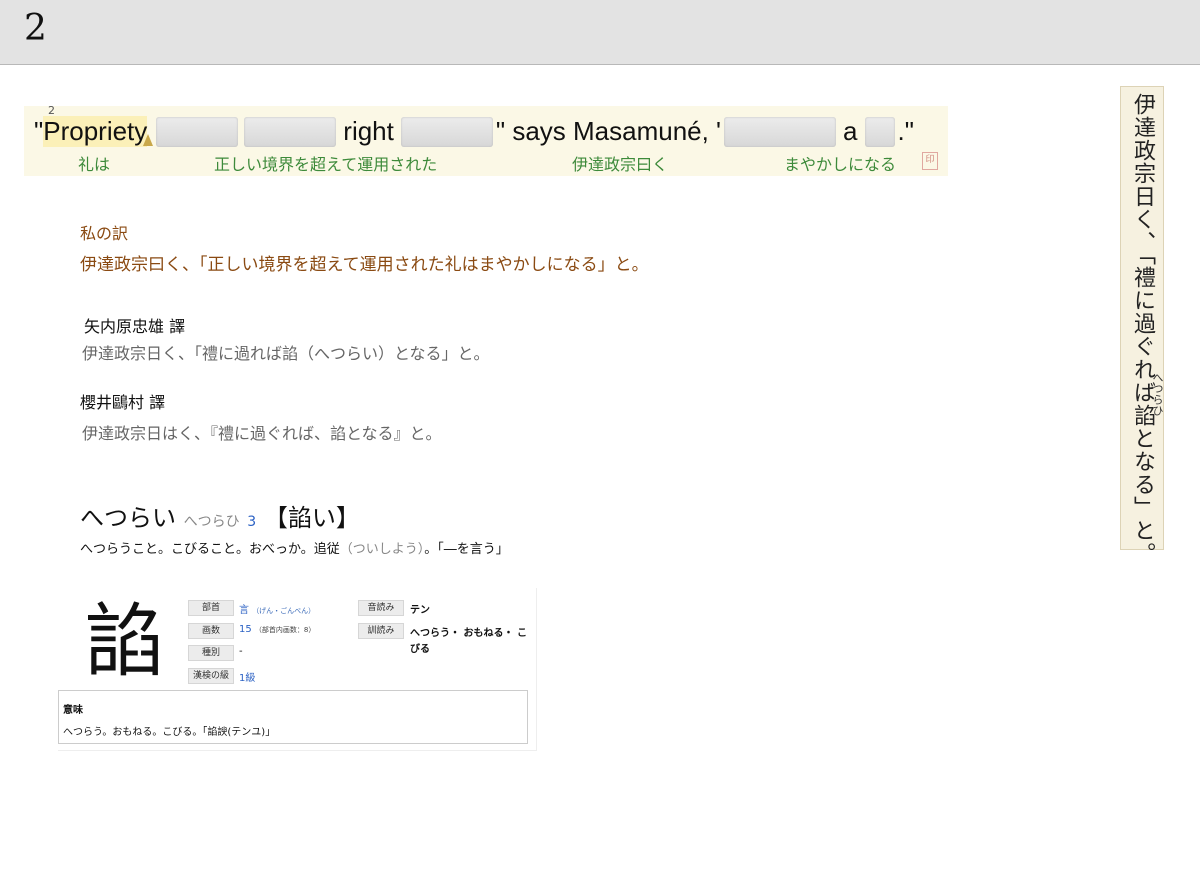 This screenshot has width=1200, height=880. What do you see at coordinates (368, 131) in the screenshot?
I see `word-right: right` at bounding box center [368, 131].